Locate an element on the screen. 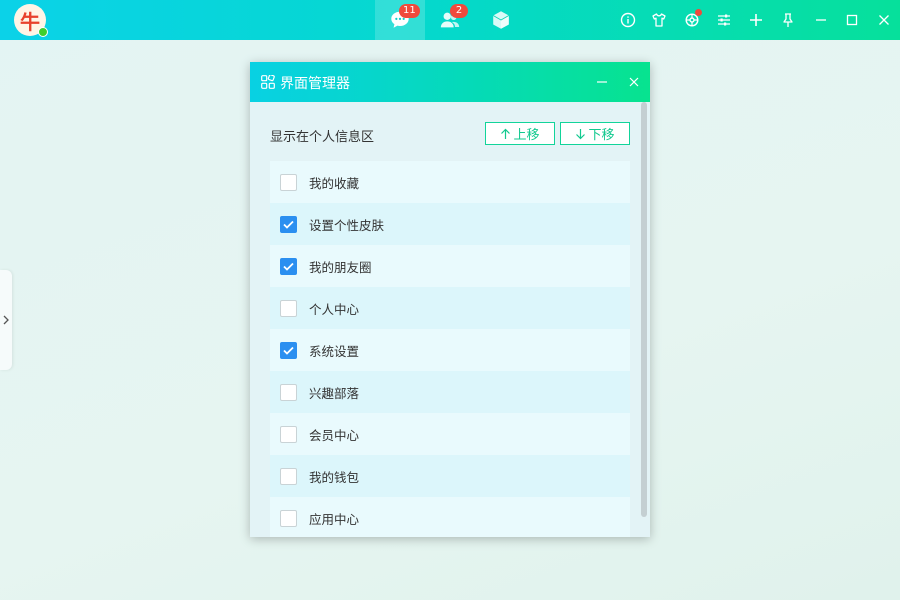 Image resolution: width=900 pixels, height=600 pixels. dialog-scrollbar is located at coordinates (644, 319).